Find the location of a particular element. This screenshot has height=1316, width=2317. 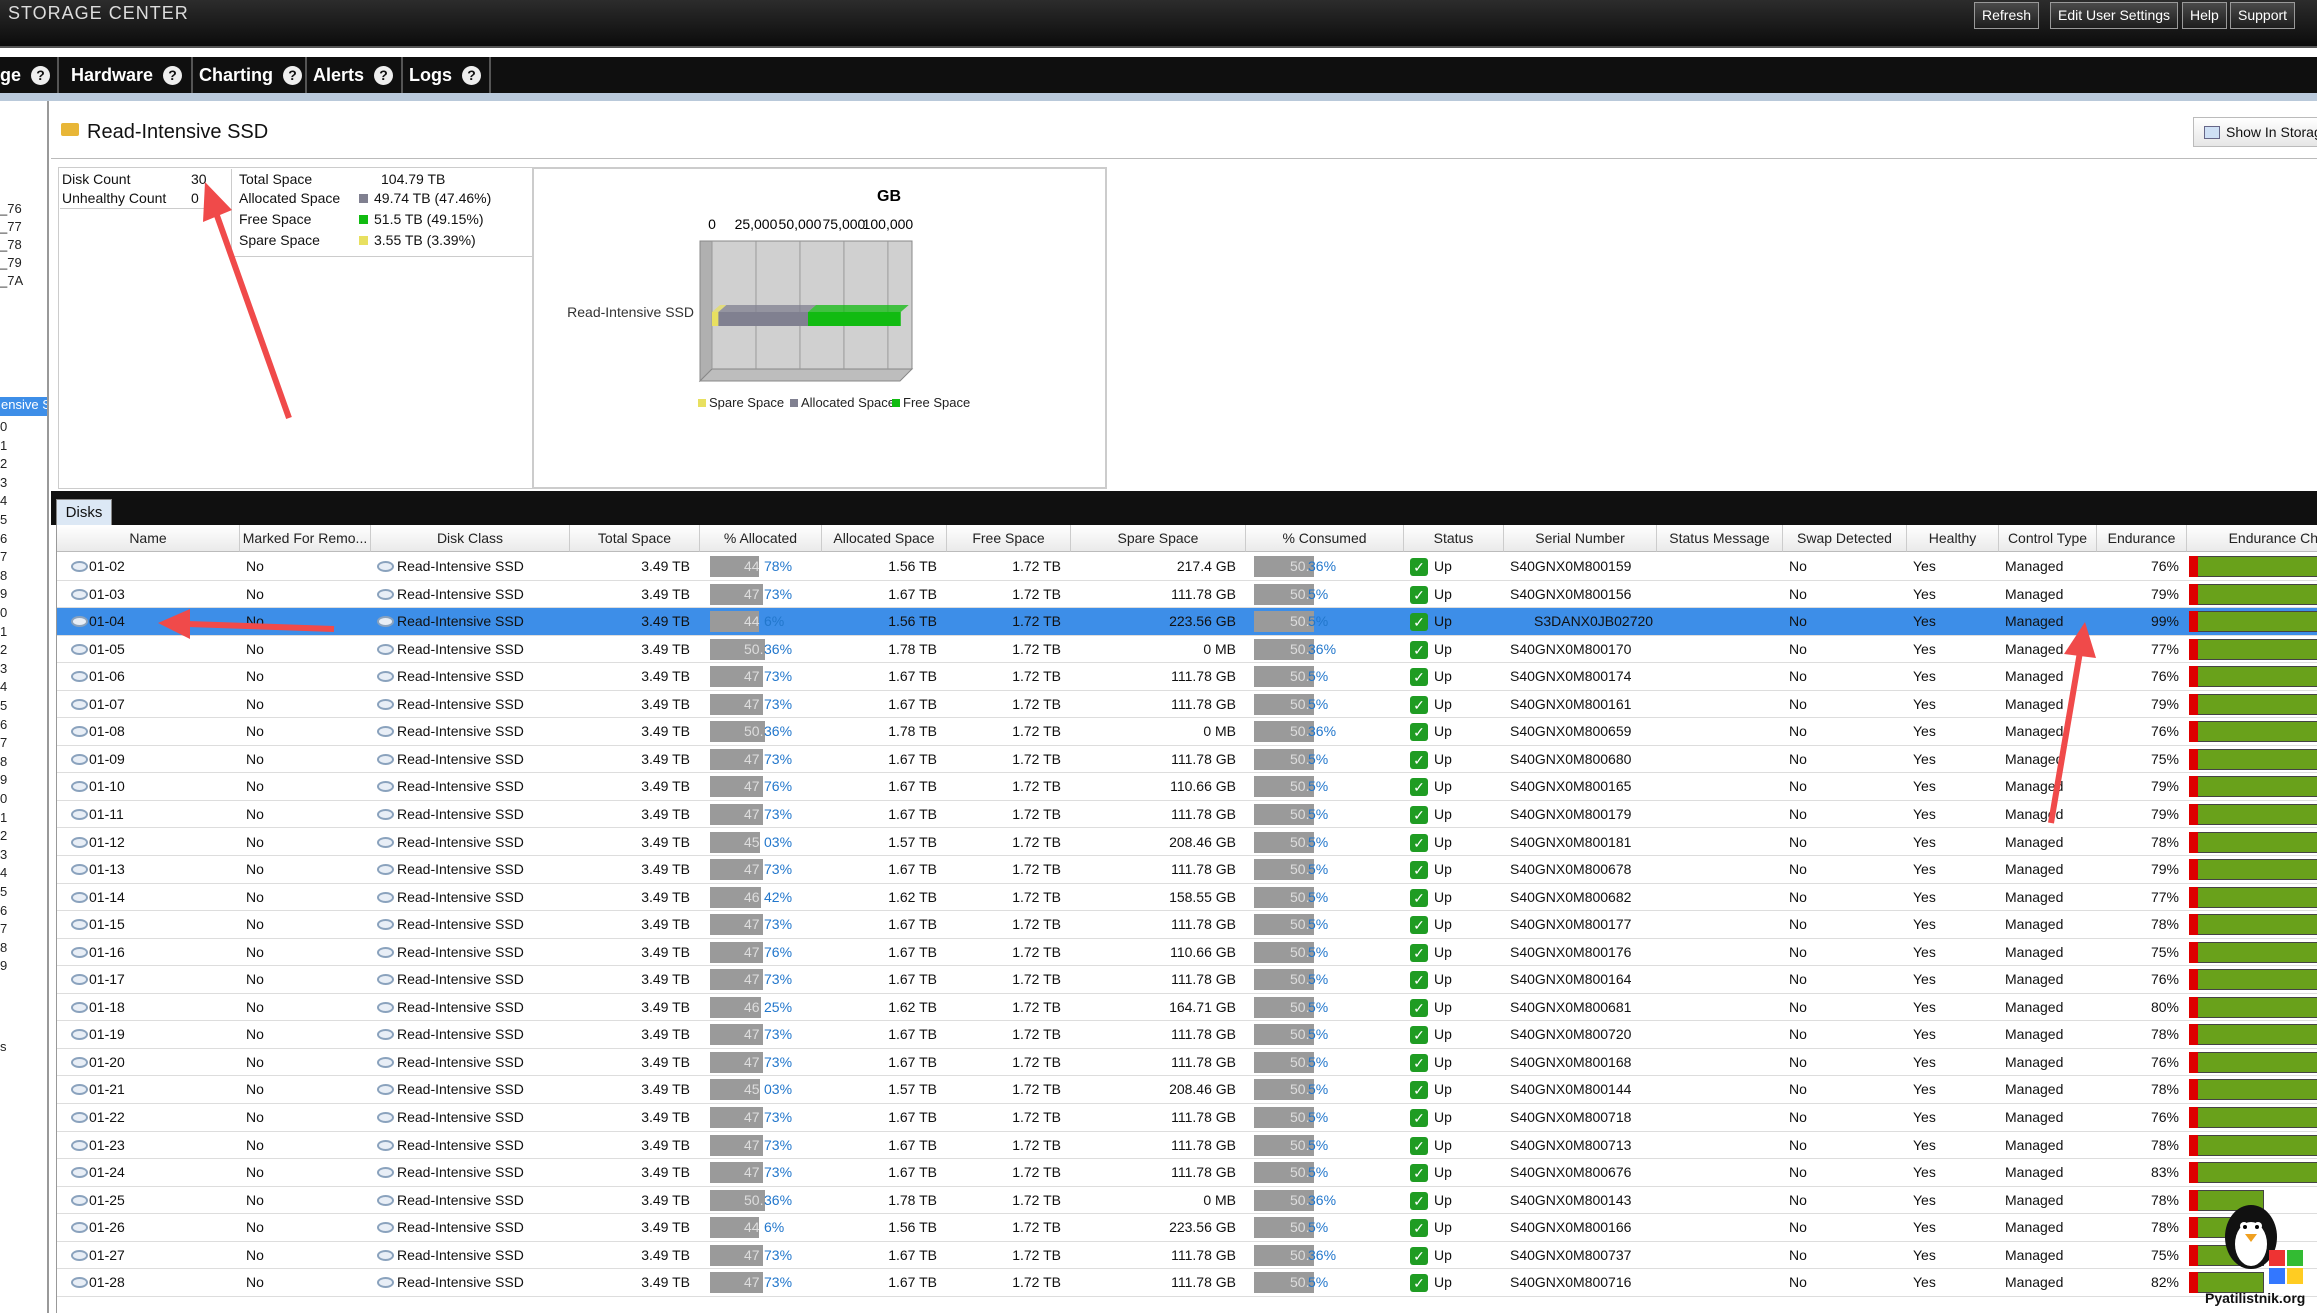

disk-name: 01-20 is located at coordinates (158, 1062).